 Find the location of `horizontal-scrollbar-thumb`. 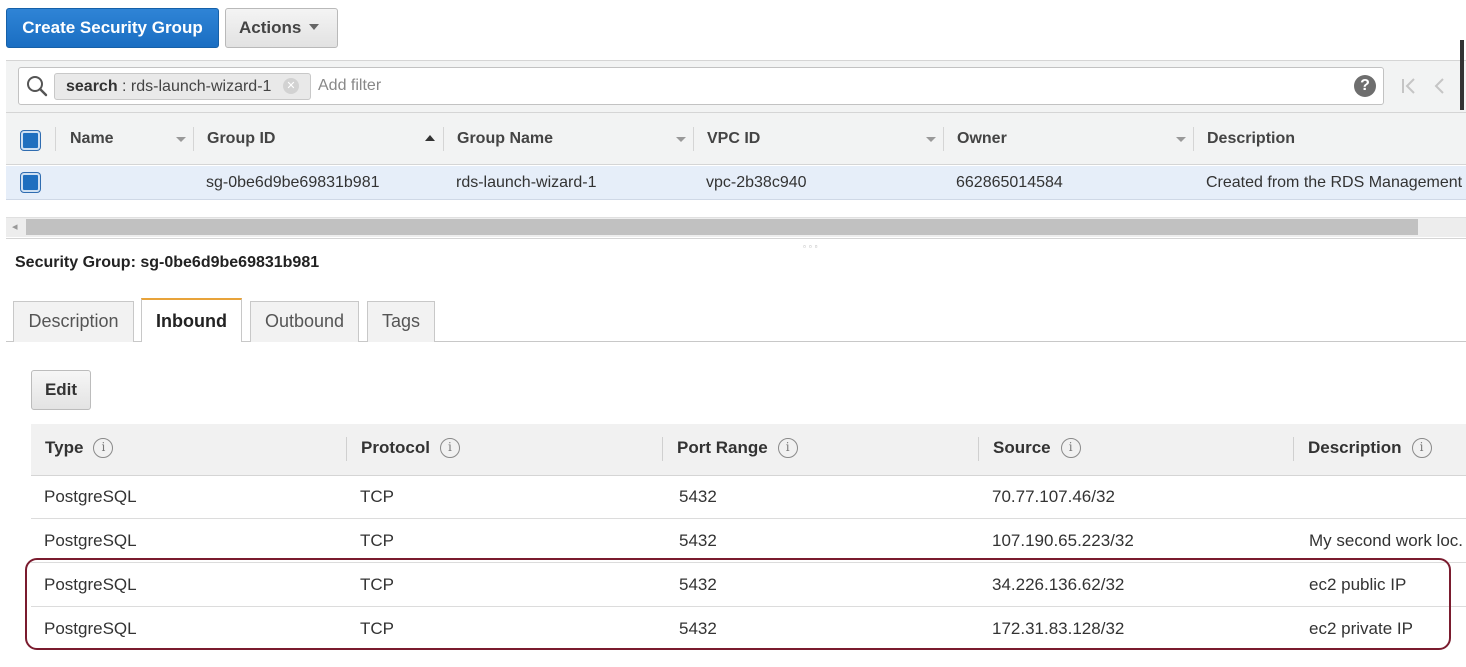

horizontal-scrollbar-thumb is located at coordinates (722, 227).